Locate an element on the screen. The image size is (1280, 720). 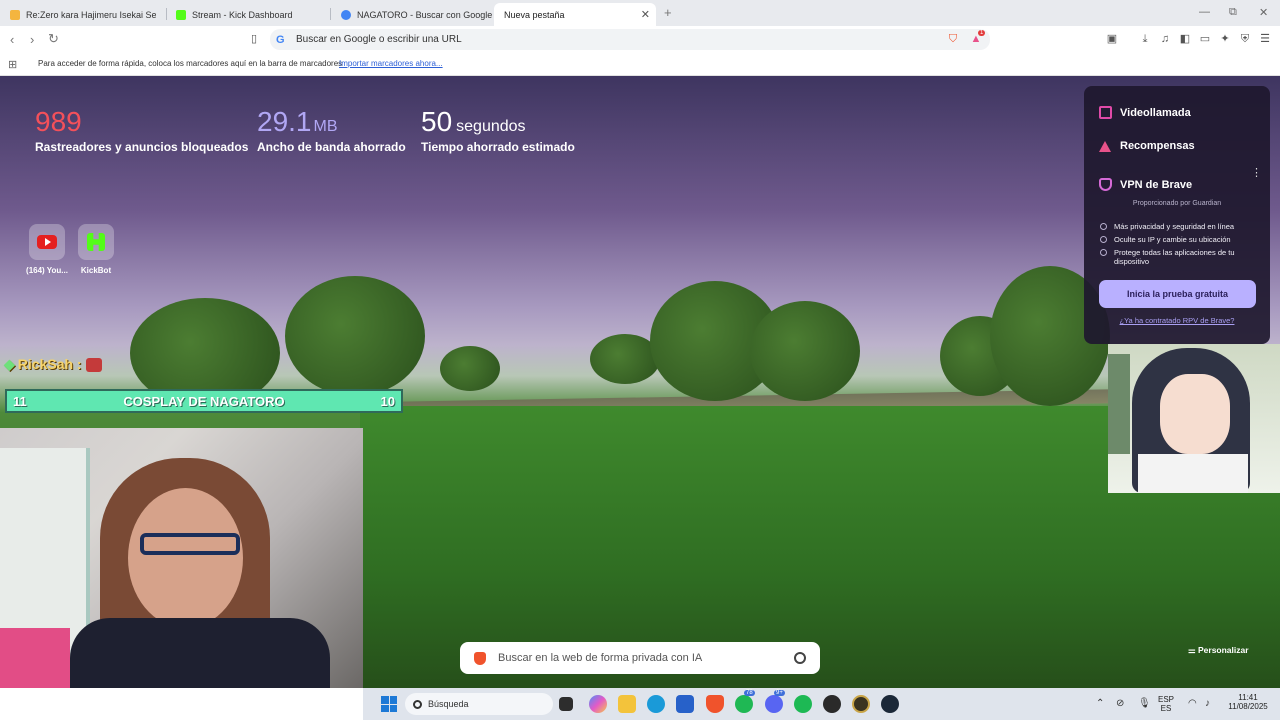
bookmark-icon: ▯ is located at coordinates (254, 39).